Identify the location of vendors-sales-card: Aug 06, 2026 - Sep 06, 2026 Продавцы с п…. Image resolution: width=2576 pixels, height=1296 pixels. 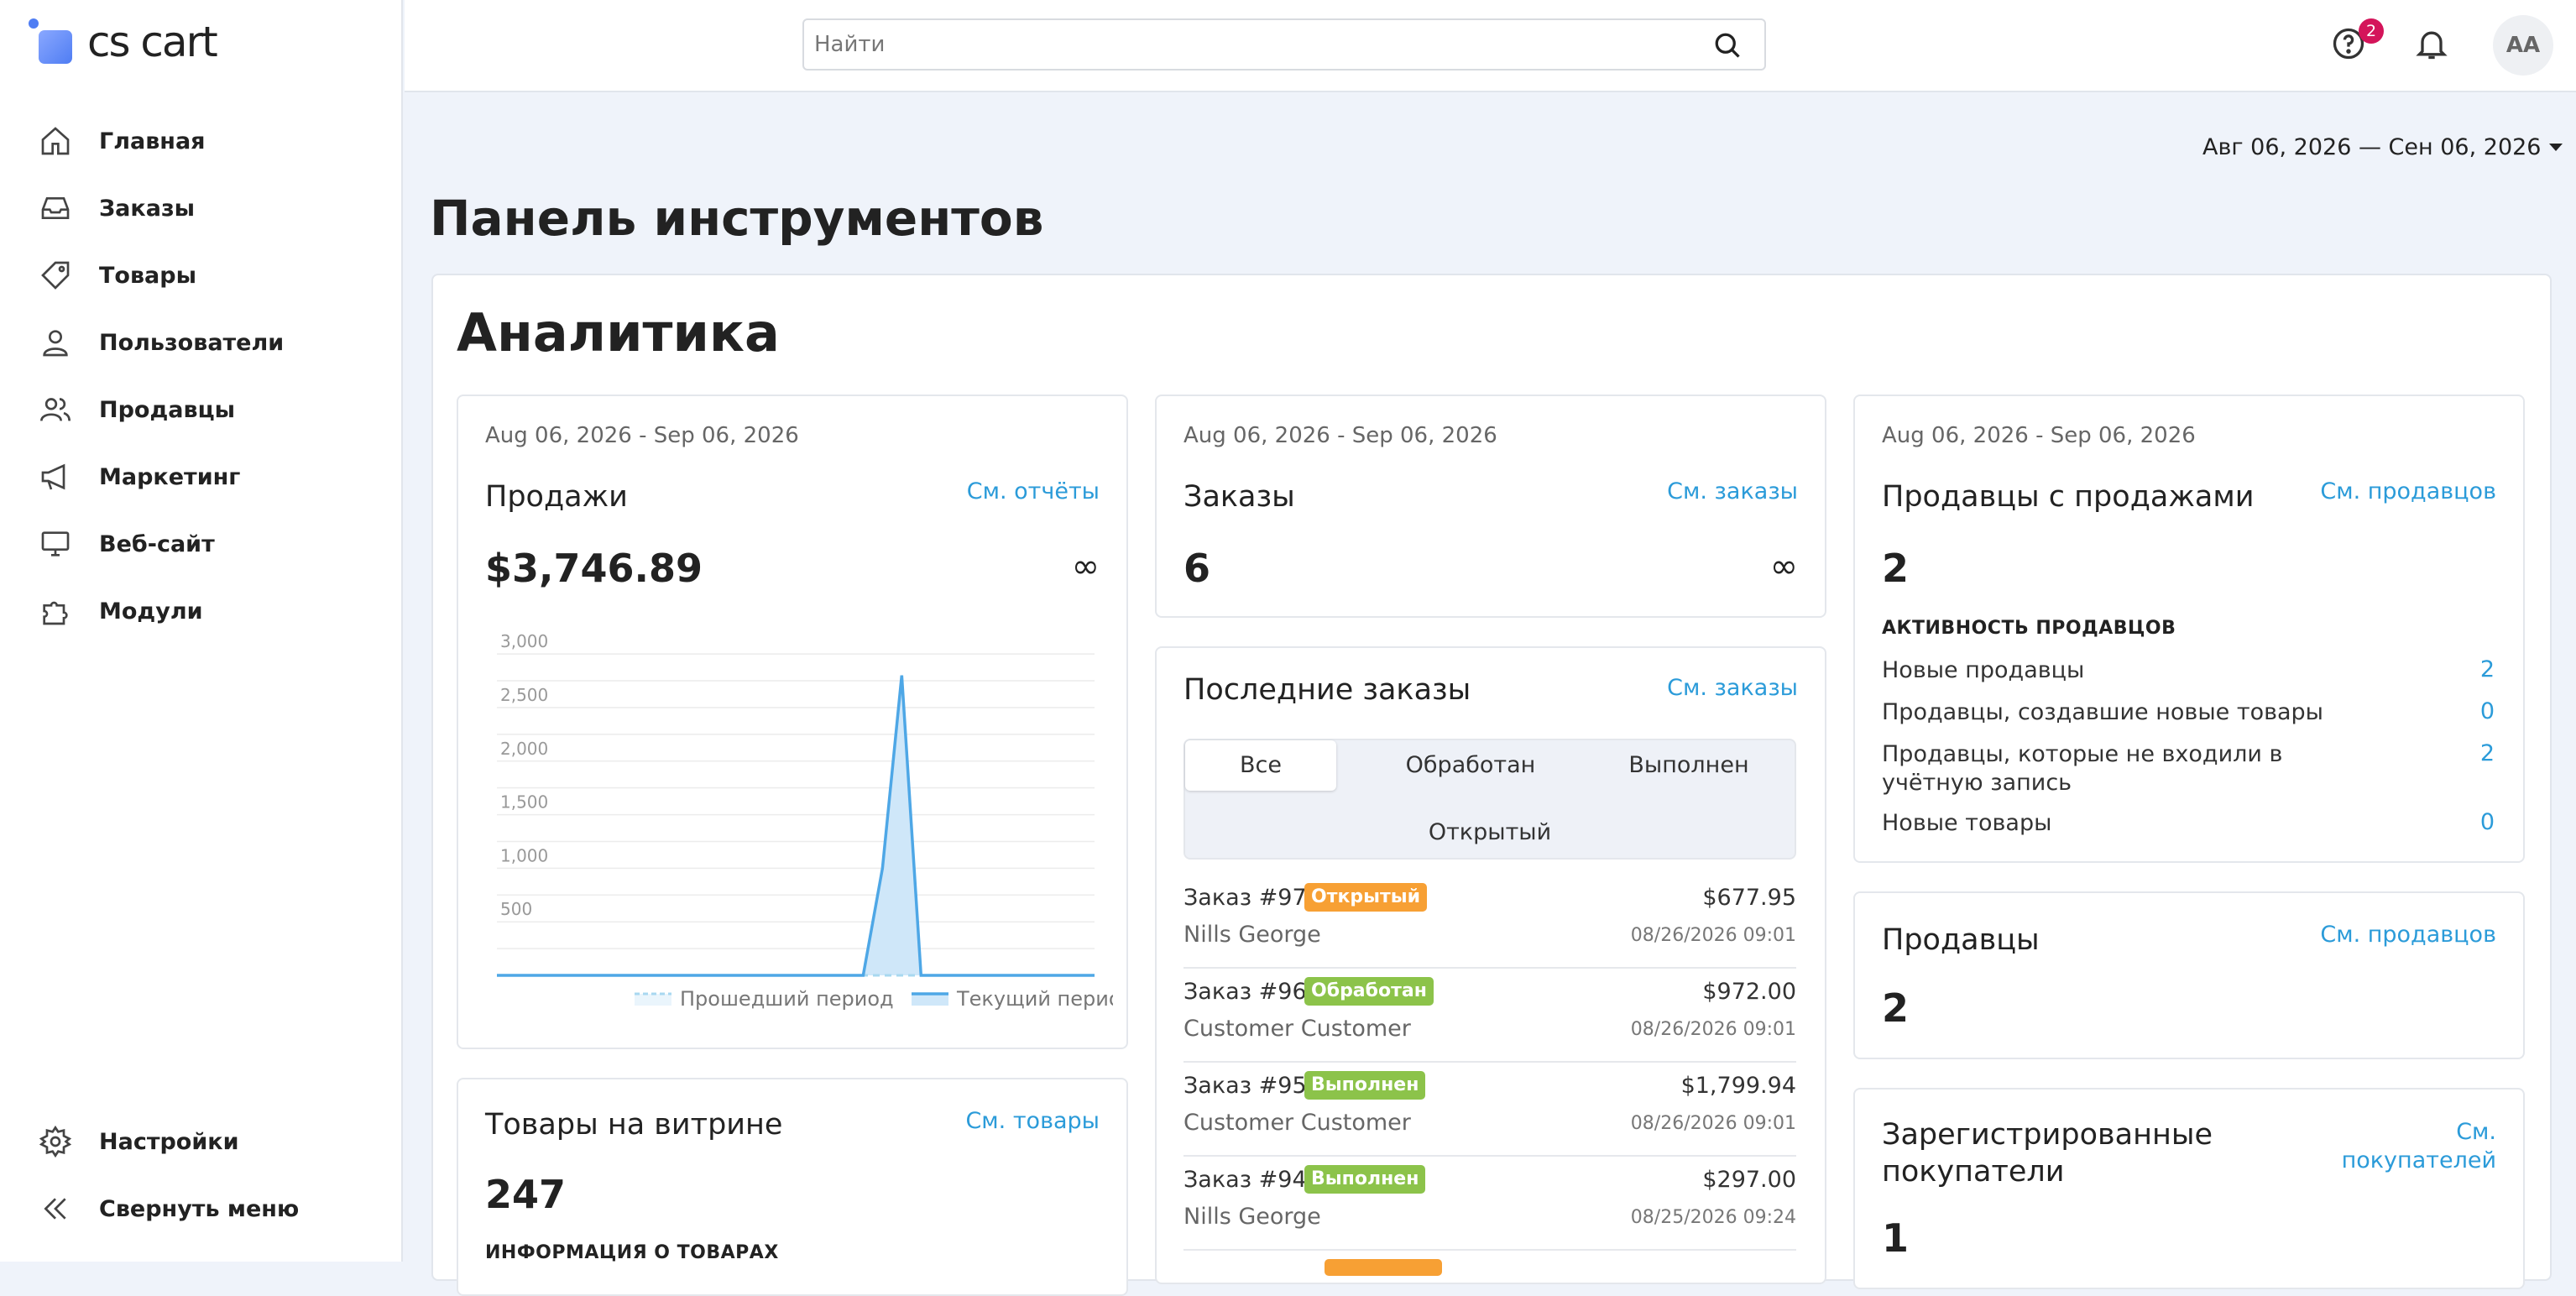
(2189, 629).